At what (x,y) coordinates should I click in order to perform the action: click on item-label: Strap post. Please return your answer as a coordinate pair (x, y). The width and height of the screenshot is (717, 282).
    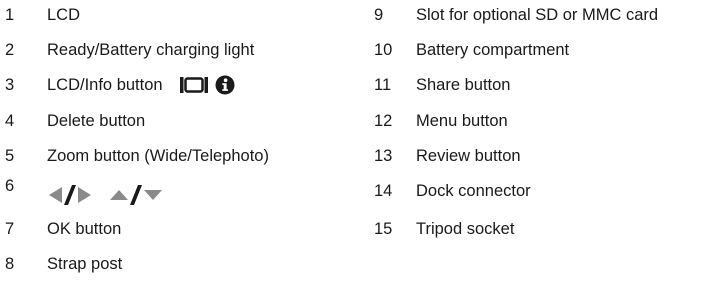
    Looking at the image, I should click on (85, 263).